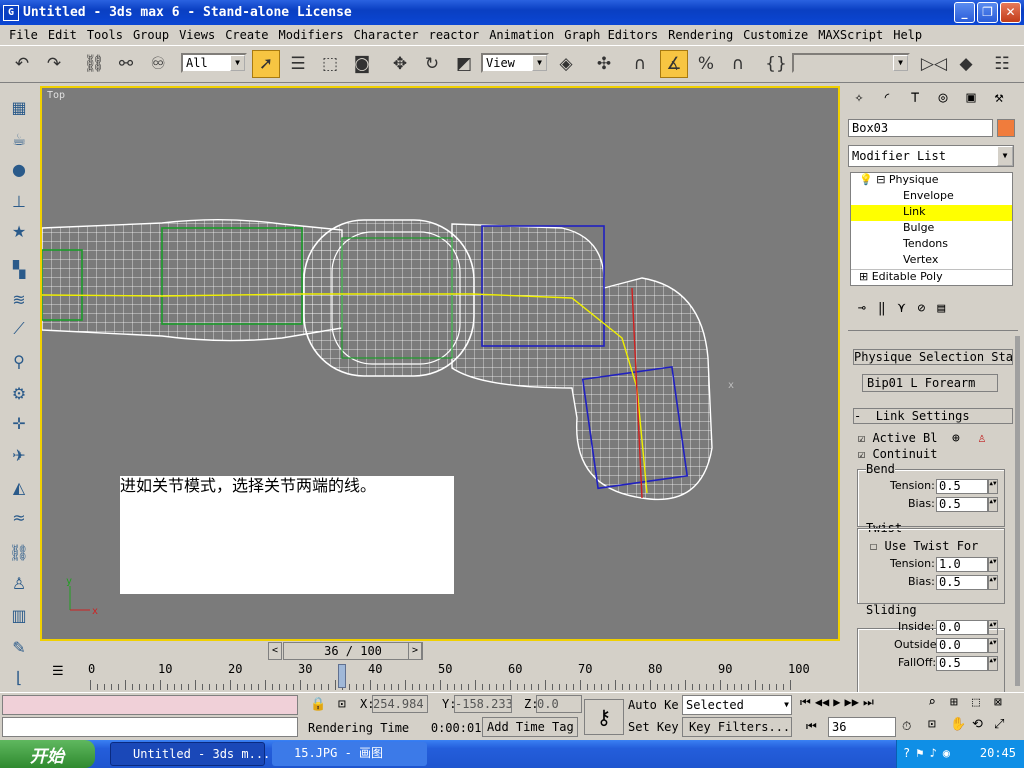 Image resolution: width=1024 pixels, height=768 pixels. What do you see at coordinates (1005, 728) in the screenshot?
I see `maximize-viewport-icon: ⤢` at bounding box center [1005, 728].